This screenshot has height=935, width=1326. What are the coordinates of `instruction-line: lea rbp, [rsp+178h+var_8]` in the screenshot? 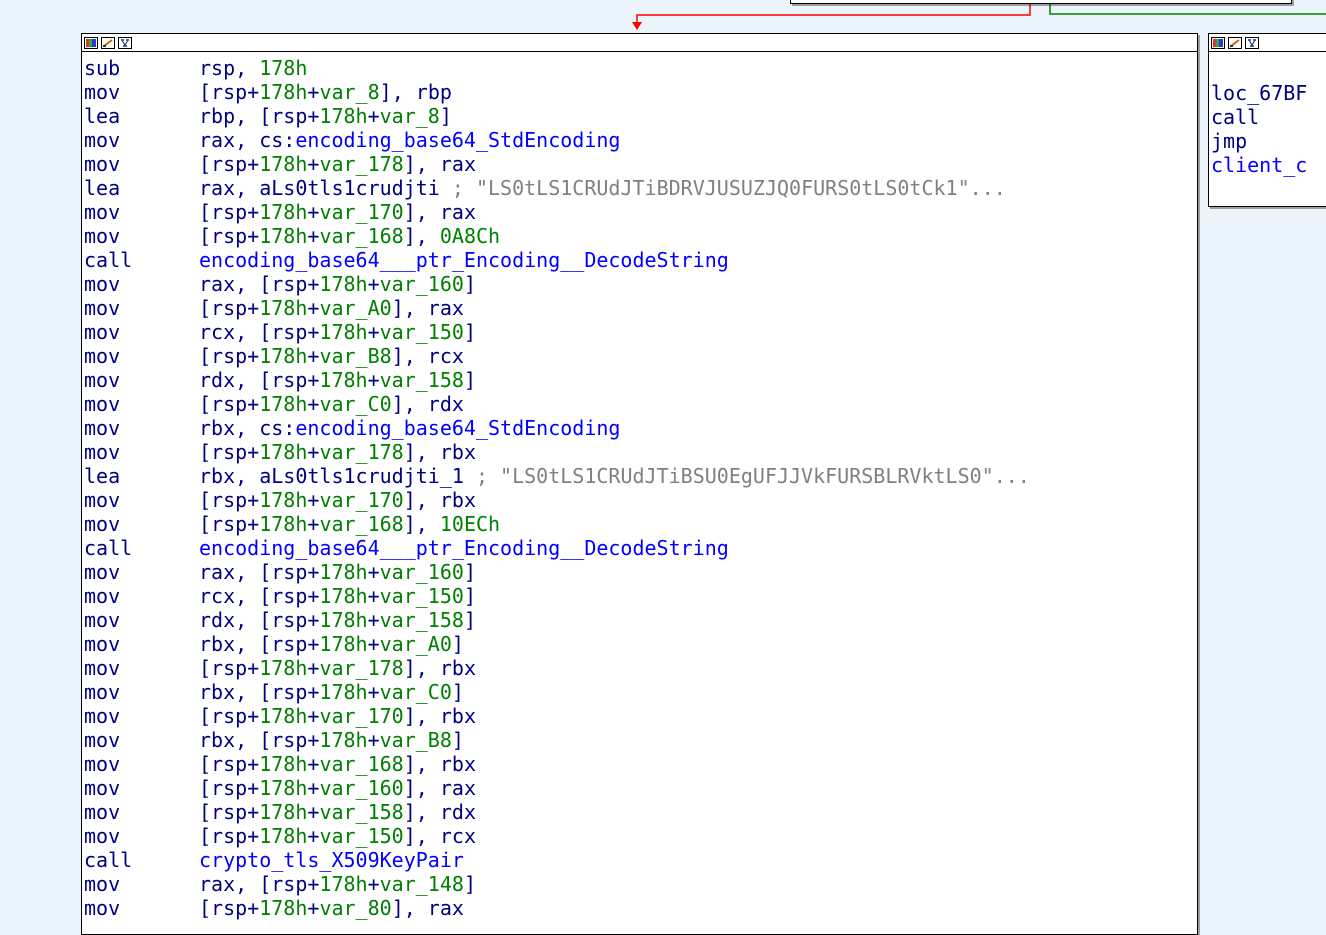 It's located at (639, 116).